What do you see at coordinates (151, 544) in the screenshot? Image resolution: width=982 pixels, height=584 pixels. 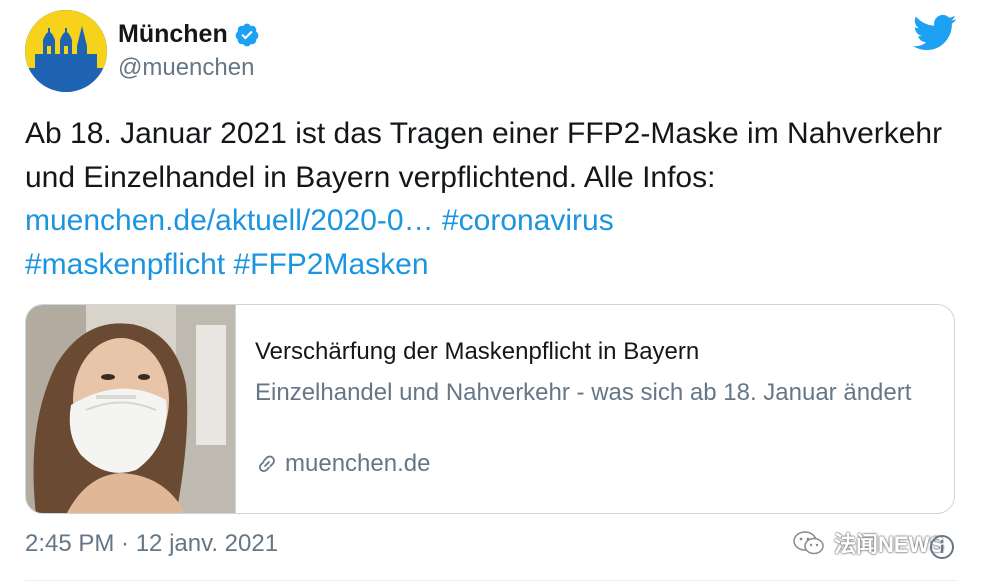 I see `tweet-timestamp: 2:45 PM · 12 janv. 2021` at bounding box center [151, 544].